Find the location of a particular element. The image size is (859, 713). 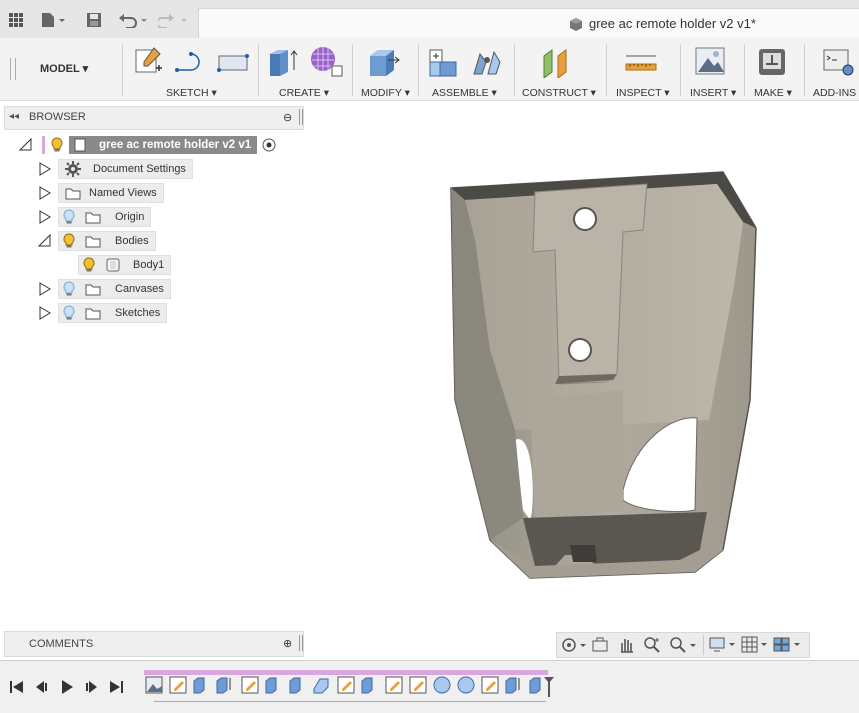

go-to-end-icon is located at coordinates (116, 687).